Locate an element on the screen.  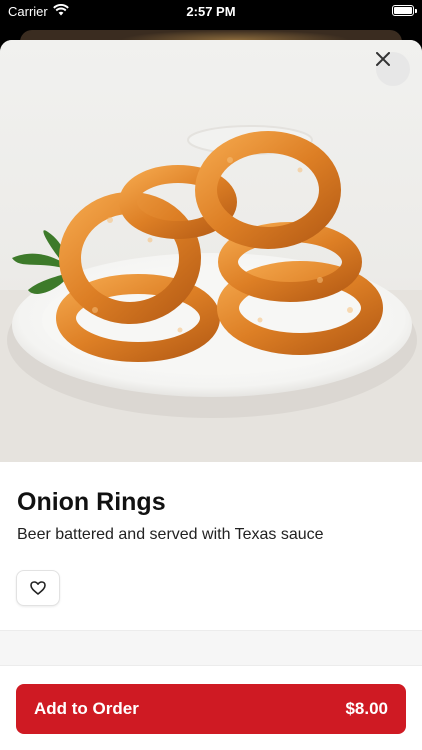
status-time: 2:57 PM is located at coordinates (211, 11).